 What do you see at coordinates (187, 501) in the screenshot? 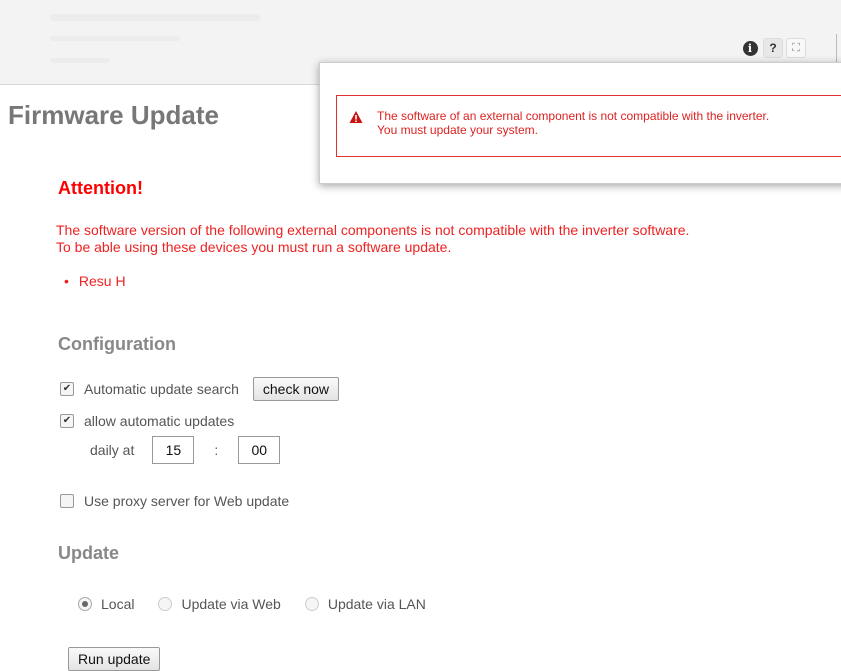
I see `proxy-label: Use proxy server for Web update` at bounding box center [187, 501].